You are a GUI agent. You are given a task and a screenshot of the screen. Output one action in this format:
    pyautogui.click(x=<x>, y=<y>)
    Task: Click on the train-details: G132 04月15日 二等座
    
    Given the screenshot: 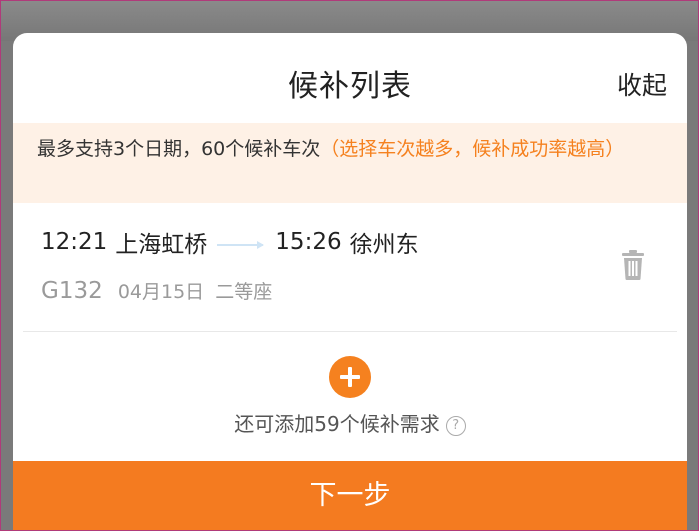 What is the action you would take?
    pyautogui.click(x=156, y=290)
    